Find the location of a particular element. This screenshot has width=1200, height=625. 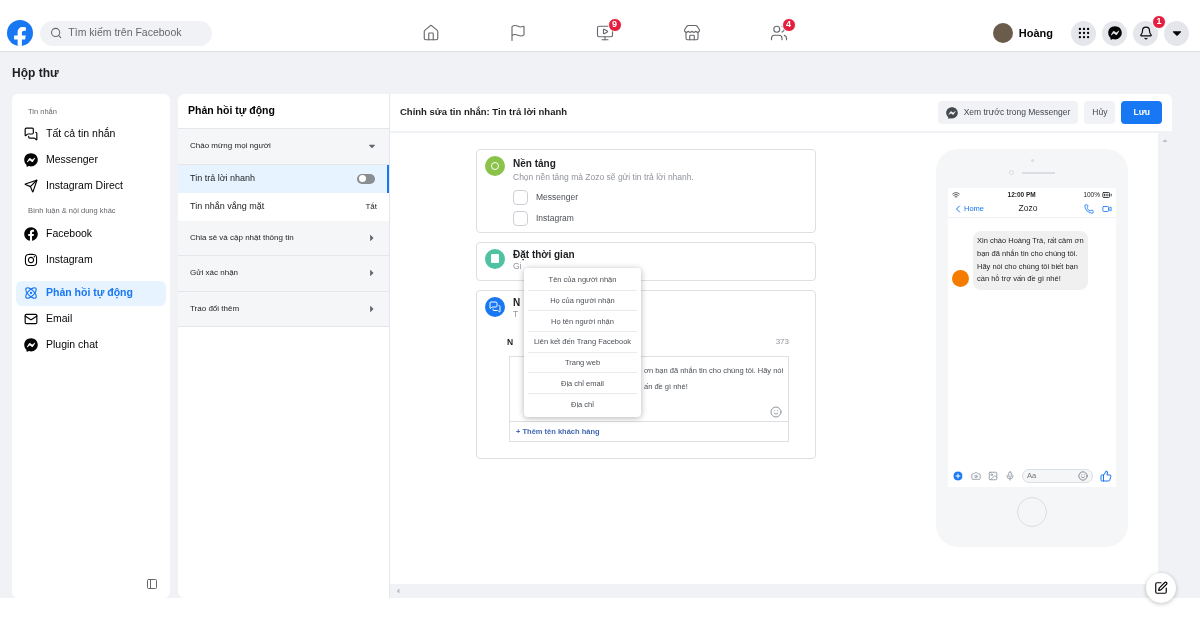

plus-icon is located at coordinates (958, 476).